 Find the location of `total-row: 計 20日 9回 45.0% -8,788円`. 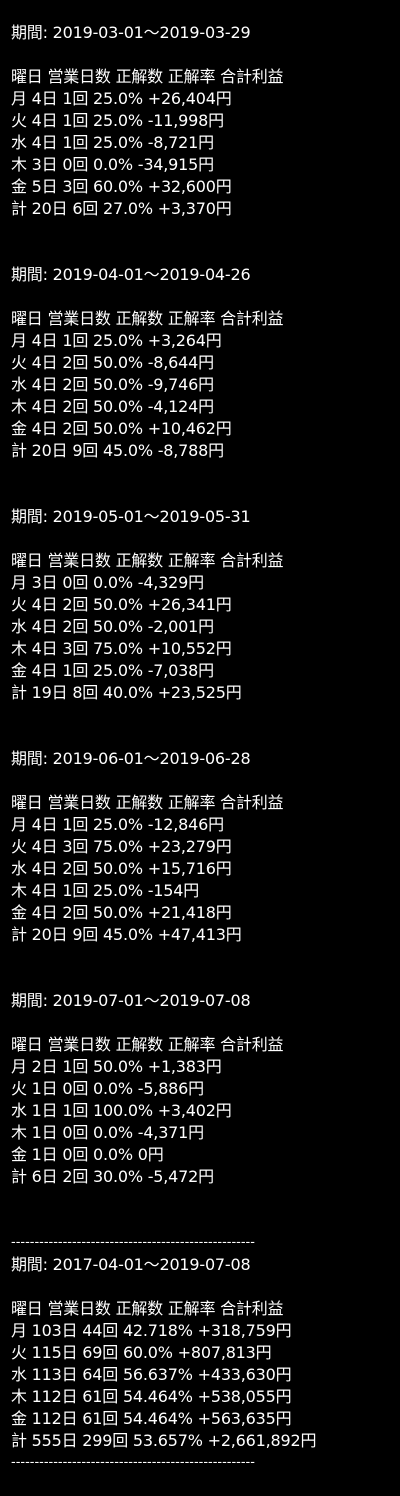

total-row: 計 20日 9回 45.0% -8,788円 is located at coordinates (117, 450).